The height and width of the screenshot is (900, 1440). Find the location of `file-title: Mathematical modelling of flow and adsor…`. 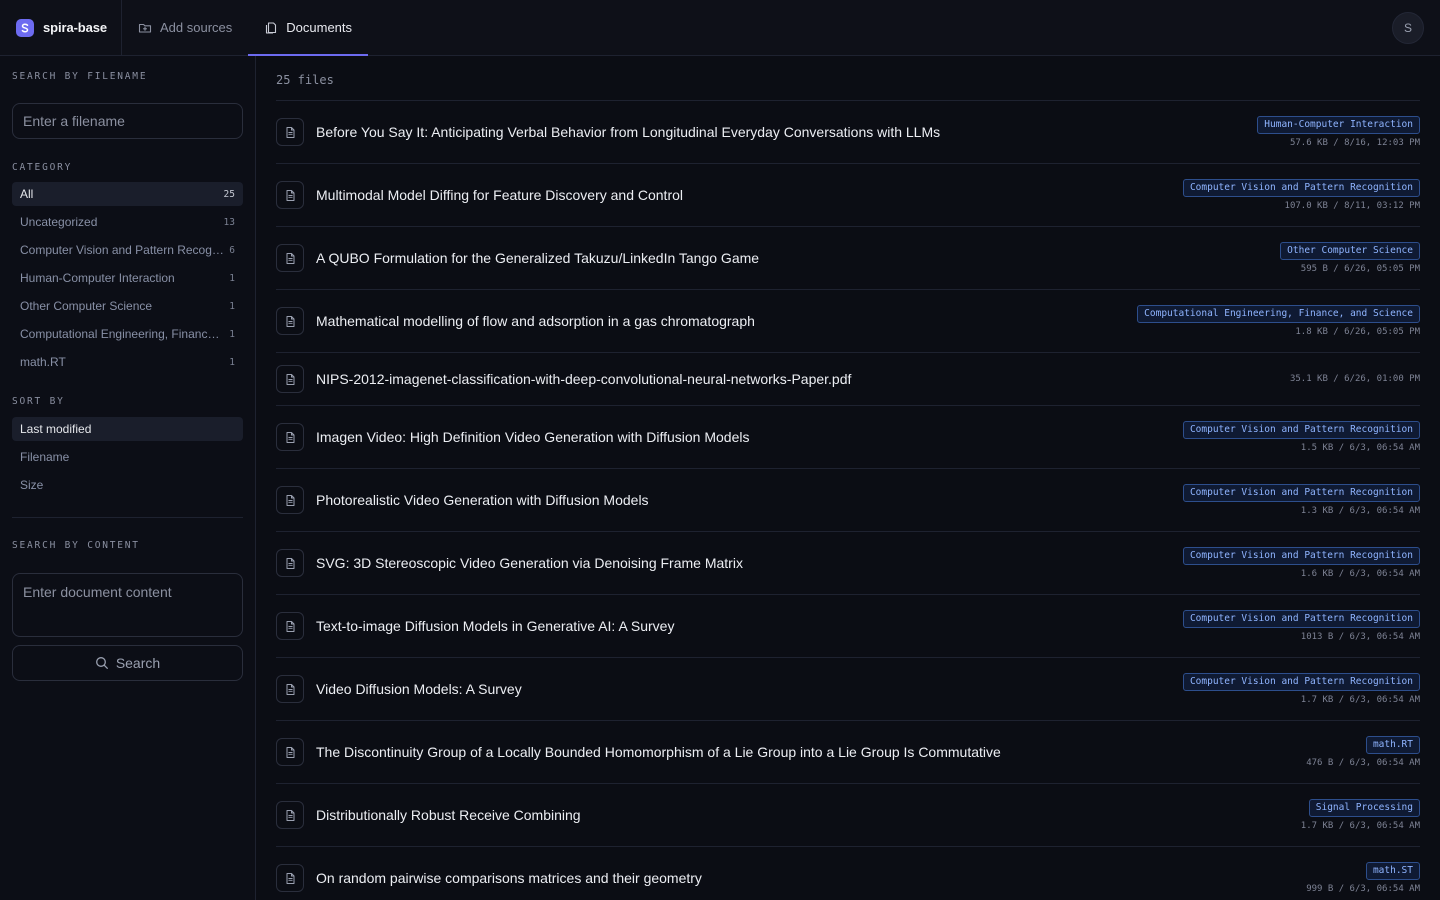

file-title: Mathematical modelling of flow and adsor… is located at coordinates (535, 321).